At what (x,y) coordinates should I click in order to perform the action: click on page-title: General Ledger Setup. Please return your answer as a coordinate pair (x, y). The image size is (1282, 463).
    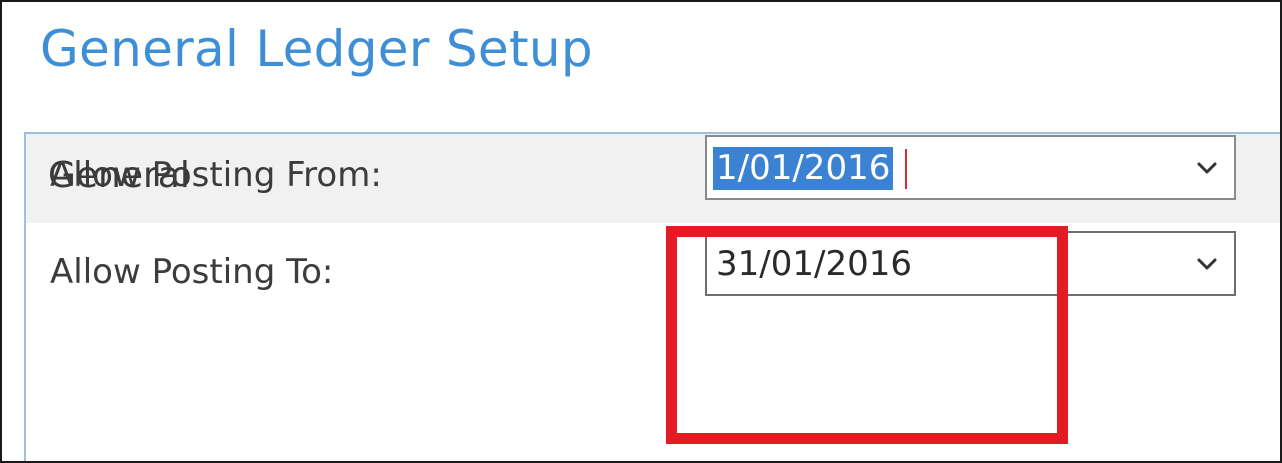
    Looking at the image, I should click on (316, 49).